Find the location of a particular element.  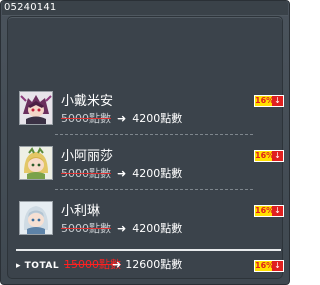

total-divider is located at coordinates (148, 250).